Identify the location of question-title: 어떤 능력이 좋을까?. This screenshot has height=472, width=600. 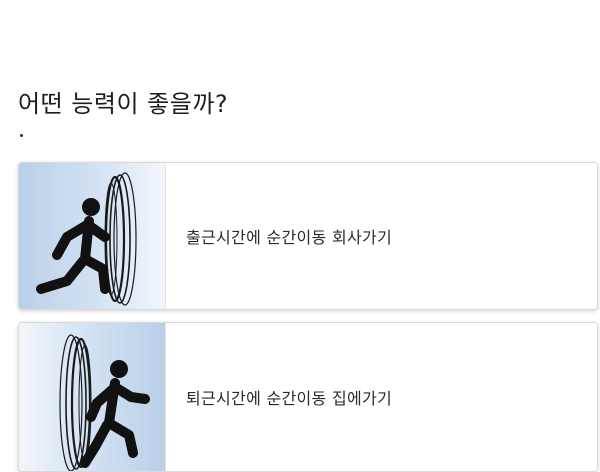
(123, 104).